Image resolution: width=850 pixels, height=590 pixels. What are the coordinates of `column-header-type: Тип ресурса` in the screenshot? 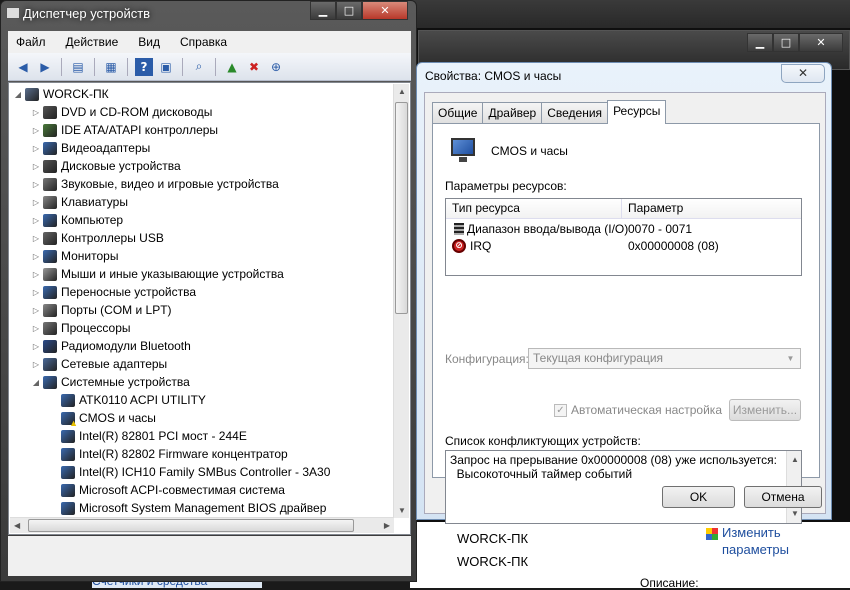 It's located at (534, 209).